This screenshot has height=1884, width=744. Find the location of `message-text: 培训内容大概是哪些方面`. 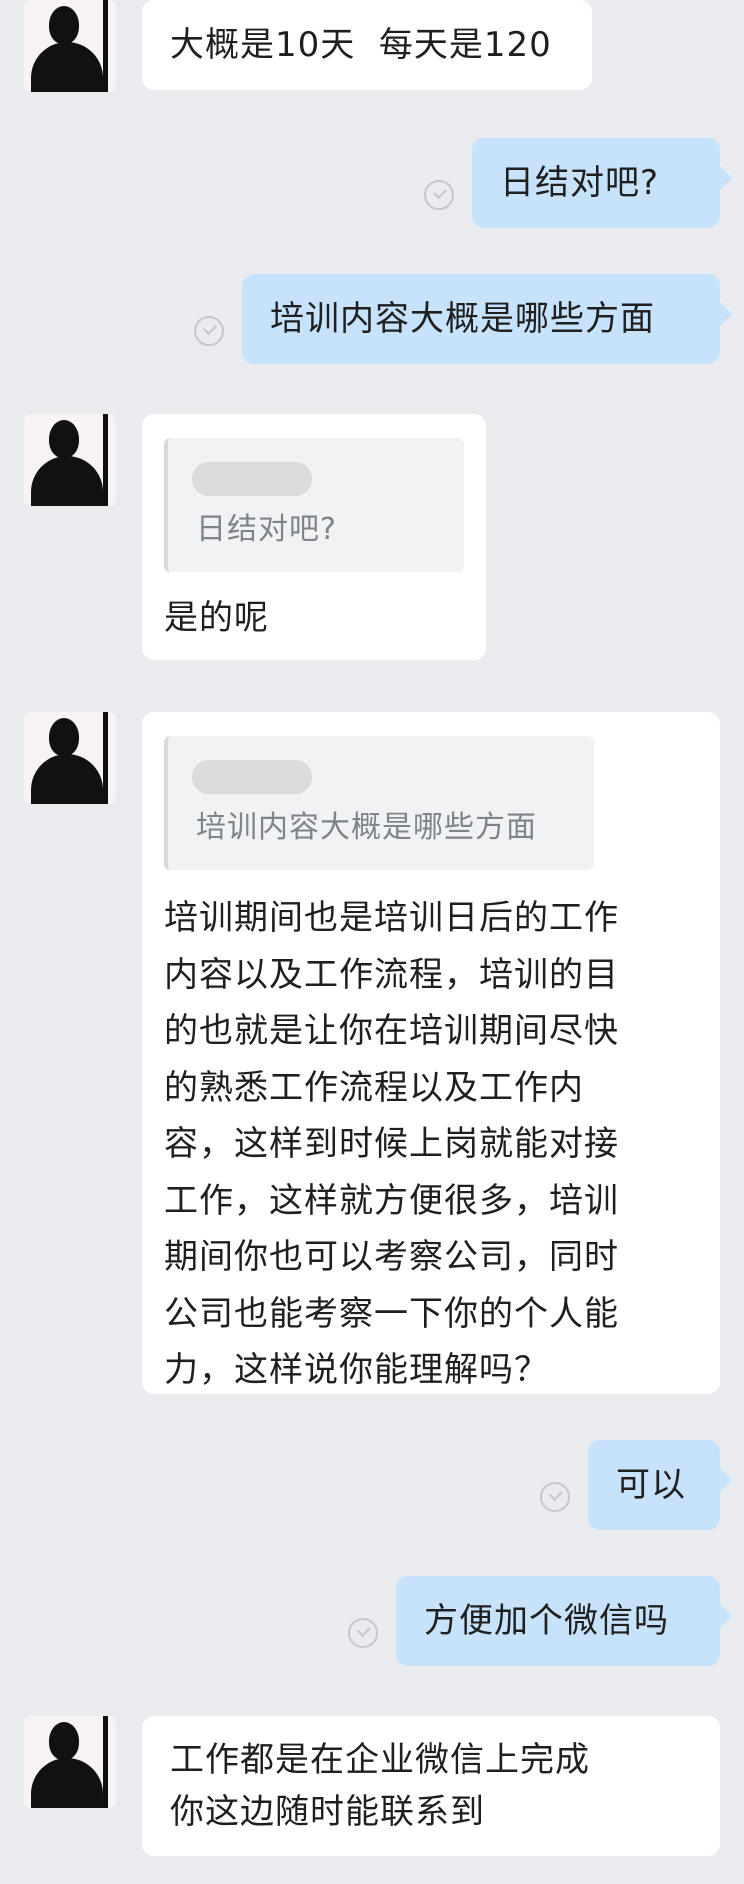

message-text: 培训内容大概是哪些方面 is located at coordinates (462, 319).